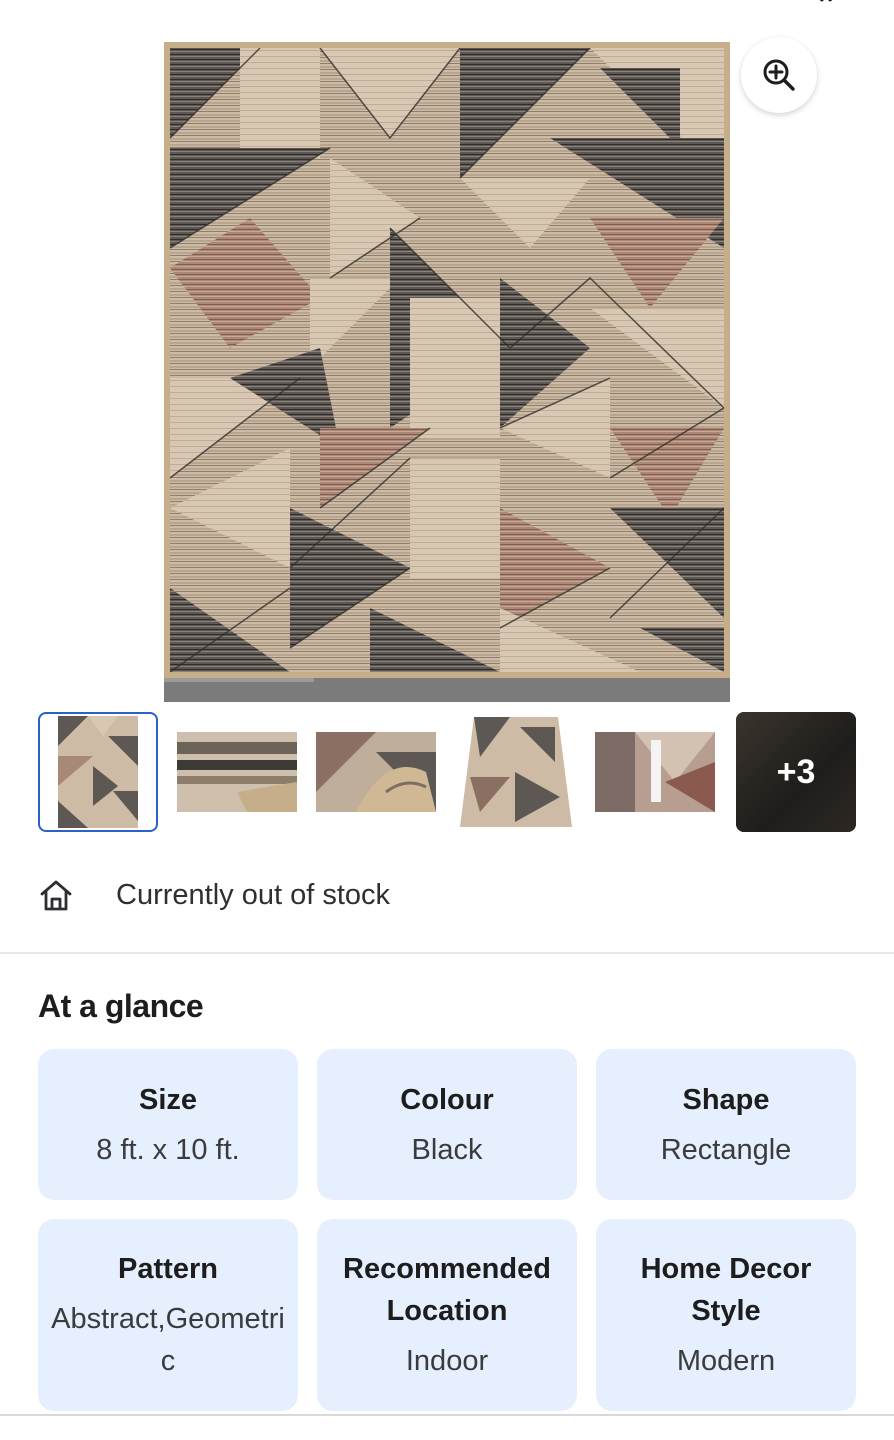 The height and width of the screenshot is (1440, 894). I want to click on zoom-in-icon, so click(779, 75).